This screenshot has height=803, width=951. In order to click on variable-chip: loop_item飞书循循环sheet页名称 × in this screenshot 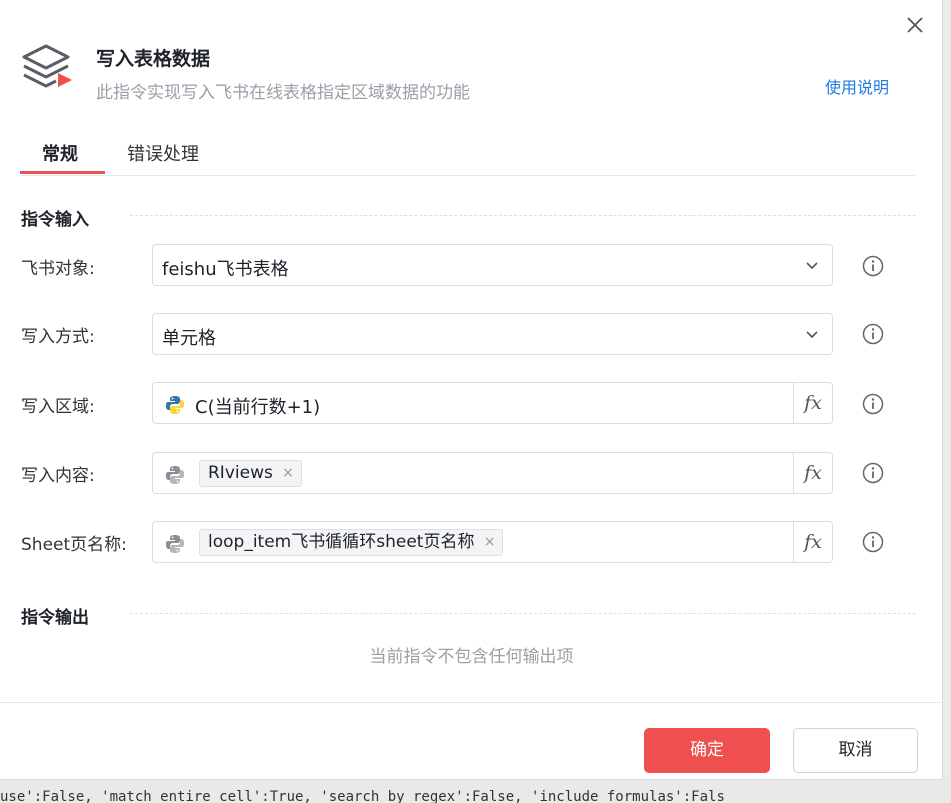, I will do `click(351, 542)`.